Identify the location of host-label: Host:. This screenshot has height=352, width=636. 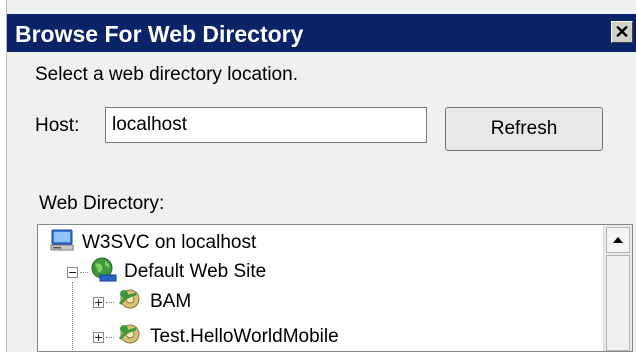
(57, 125).